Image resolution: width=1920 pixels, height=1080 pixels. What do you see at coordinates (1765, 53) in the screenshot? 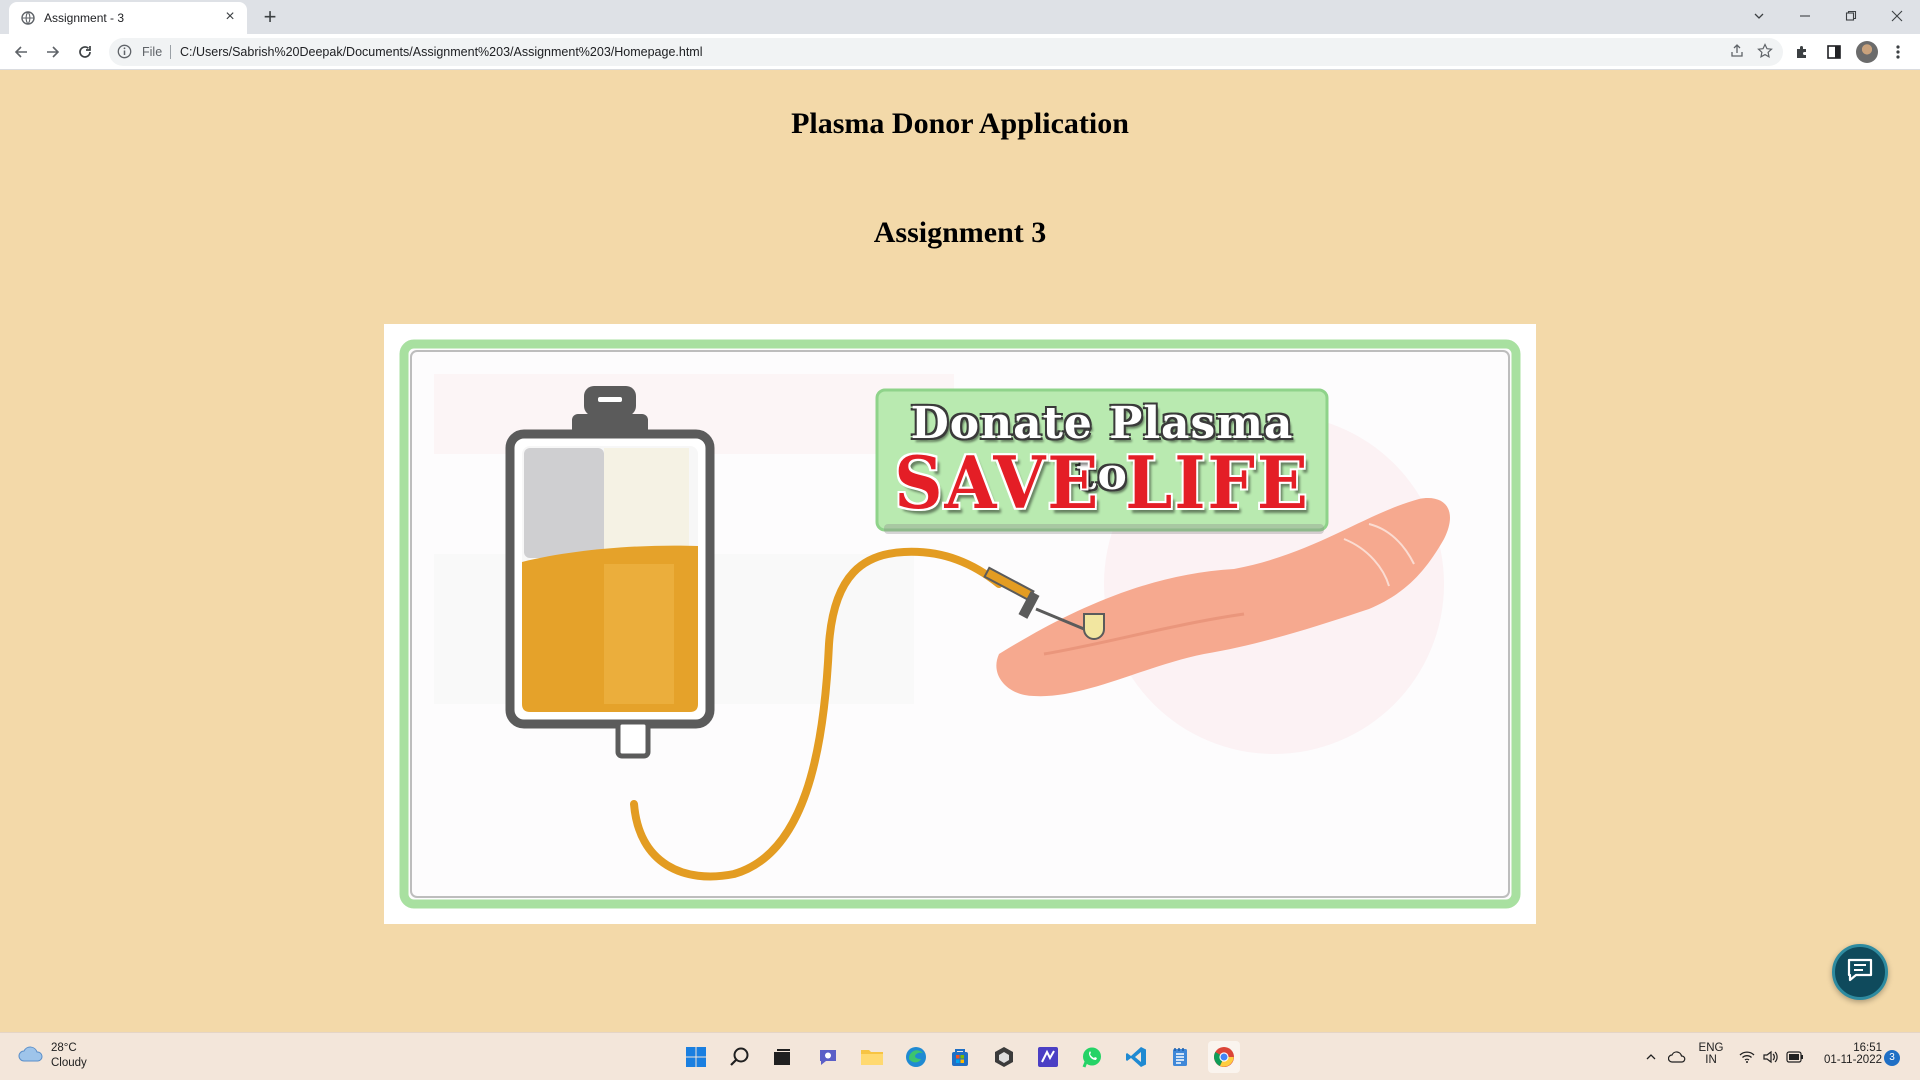
I see `bookmark-star-icon` at bounding box center [1765, 53].